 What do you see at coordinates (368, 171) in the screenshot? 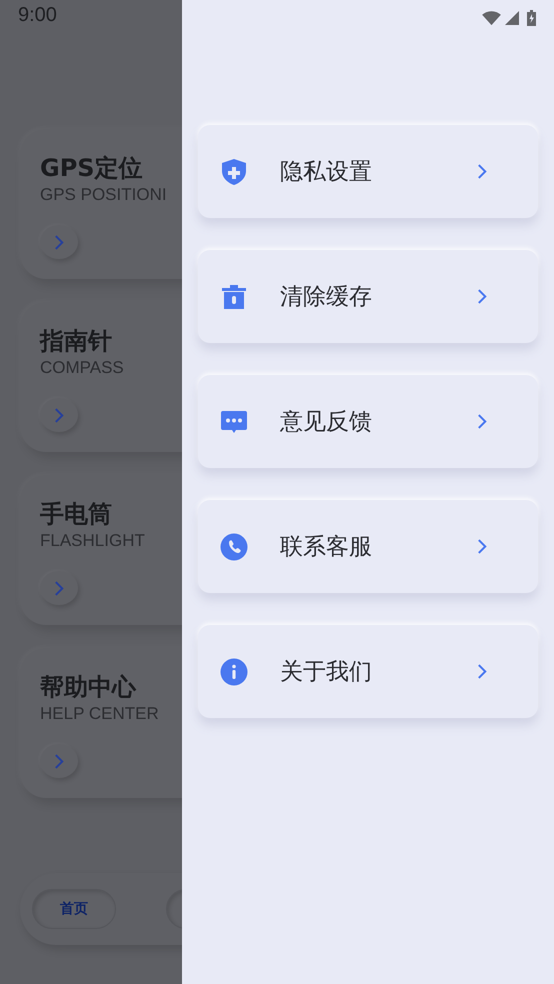
I see `menu-item: 隐私设置` at bounding box center [368, 171].